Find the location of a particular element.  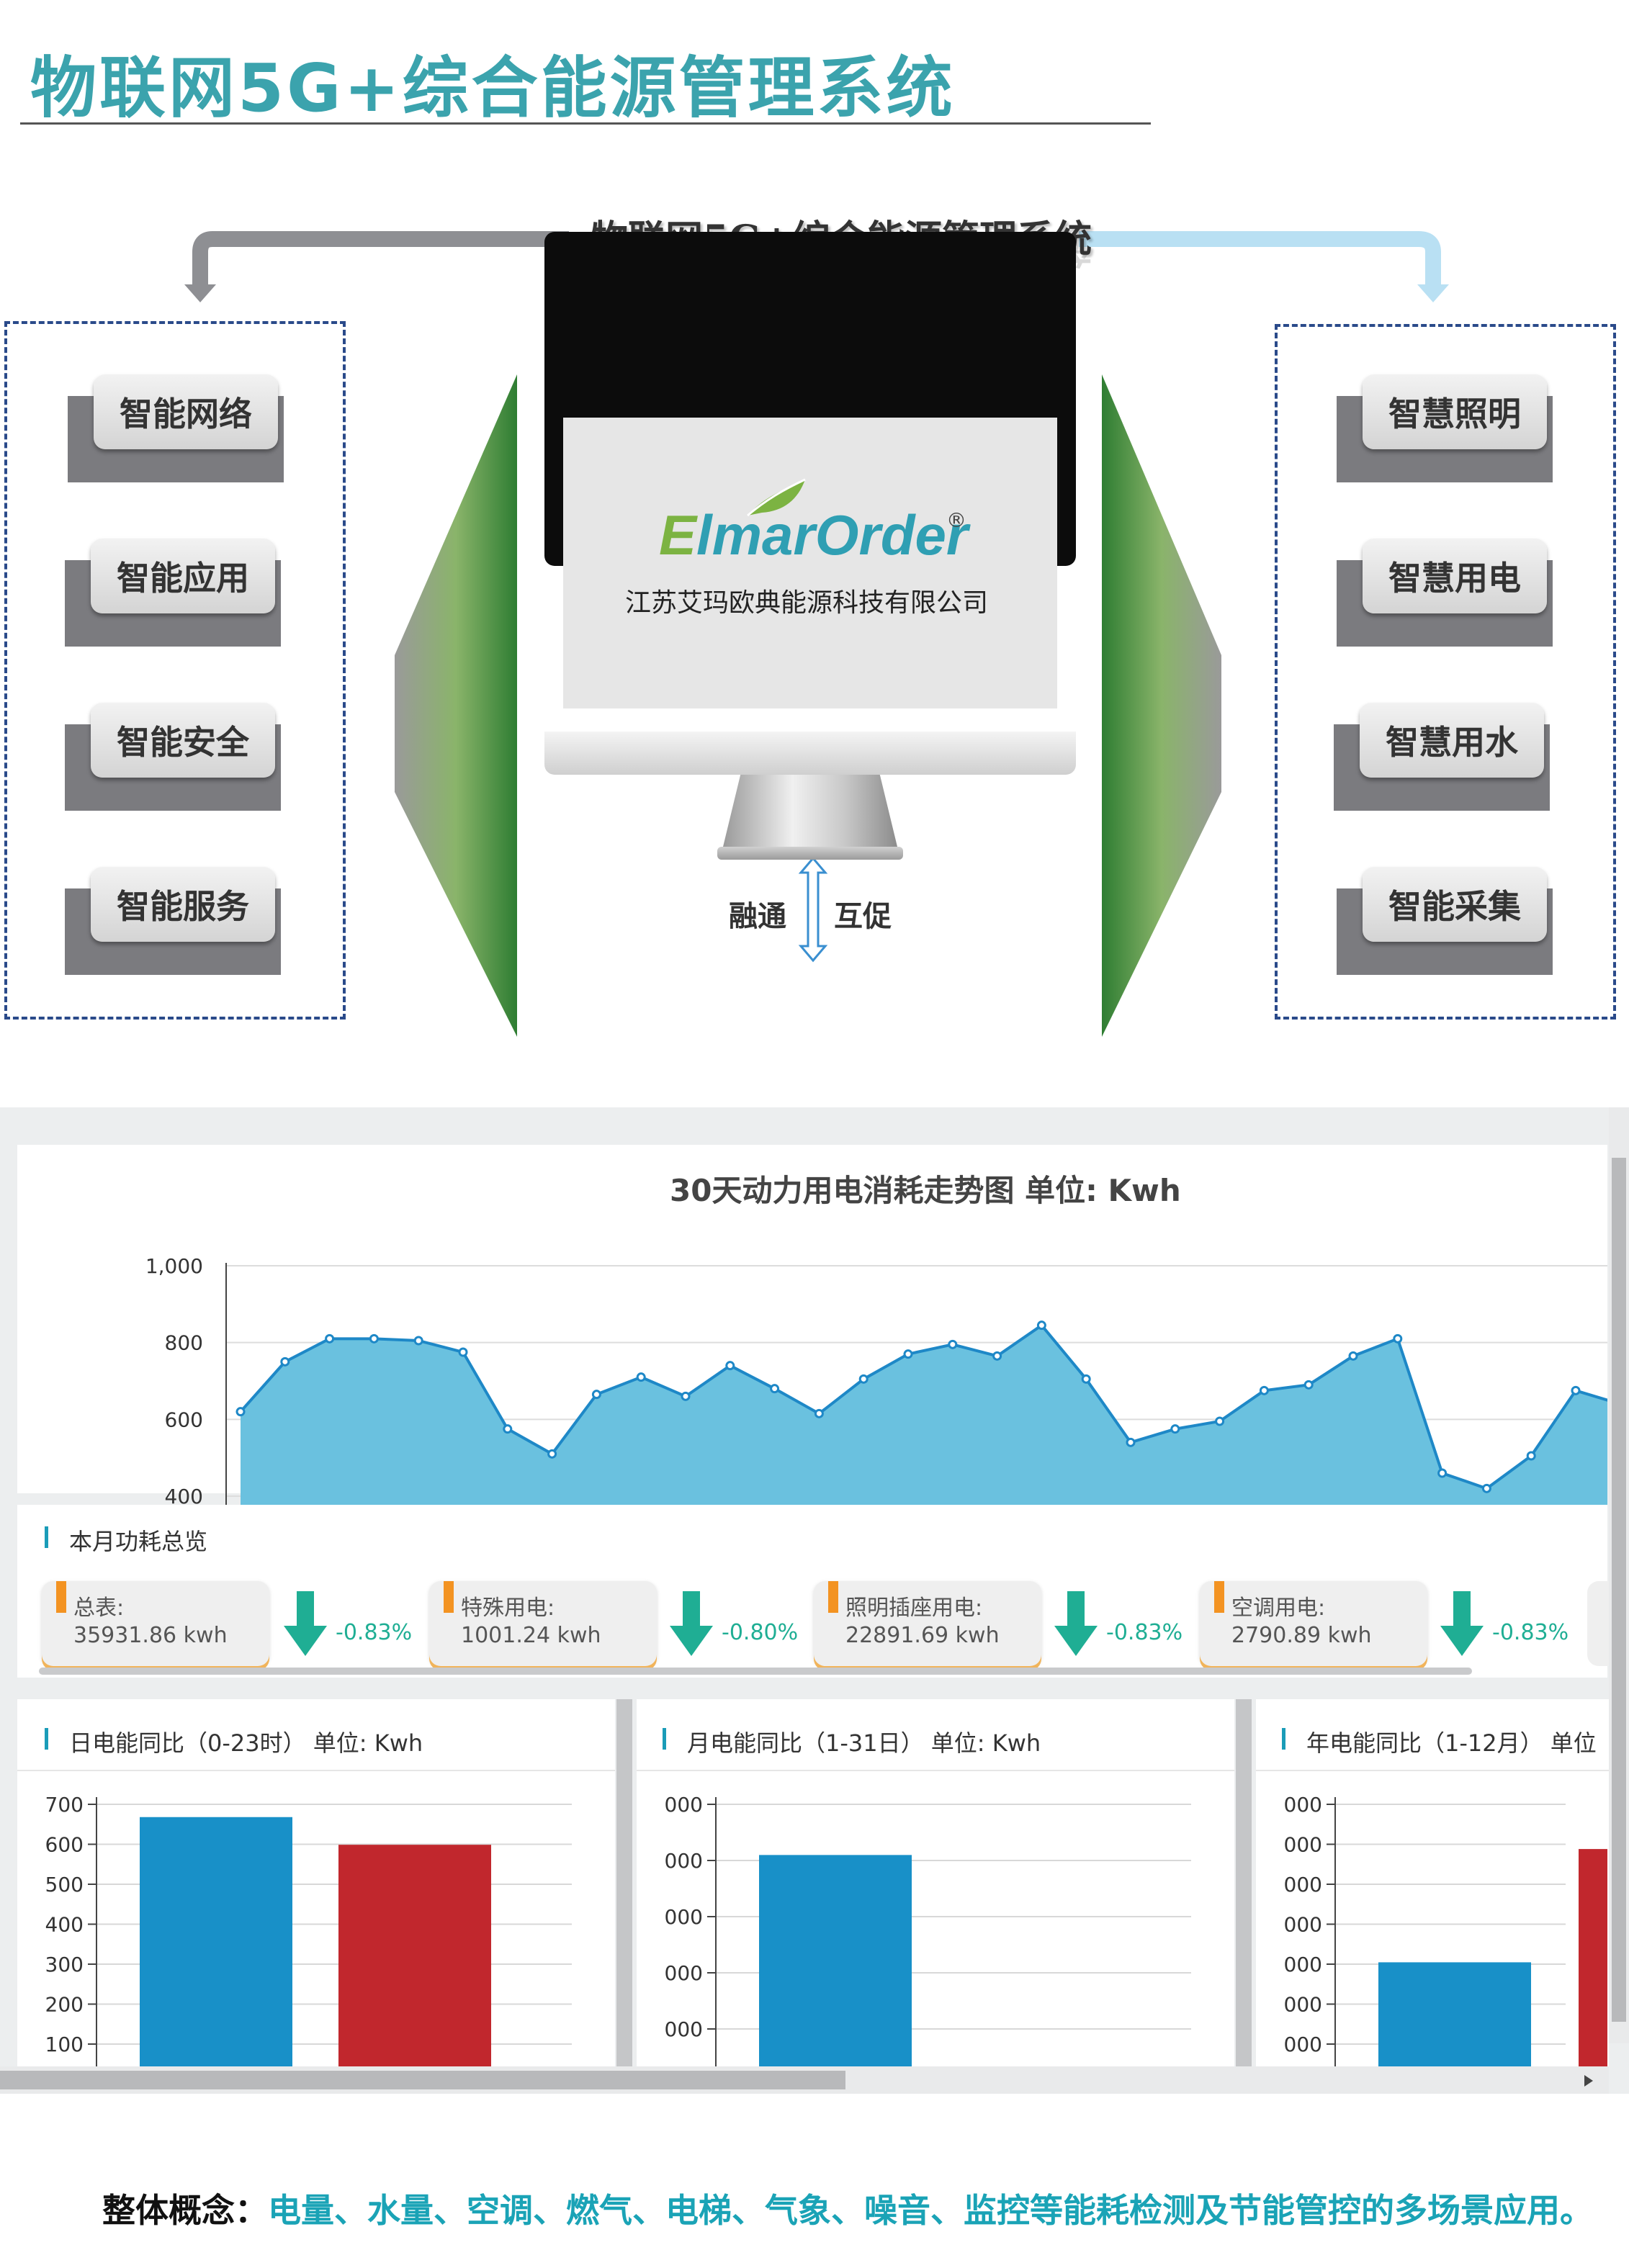

vertical-scrollbar-thumb is located at coordinates (1619, 1590).